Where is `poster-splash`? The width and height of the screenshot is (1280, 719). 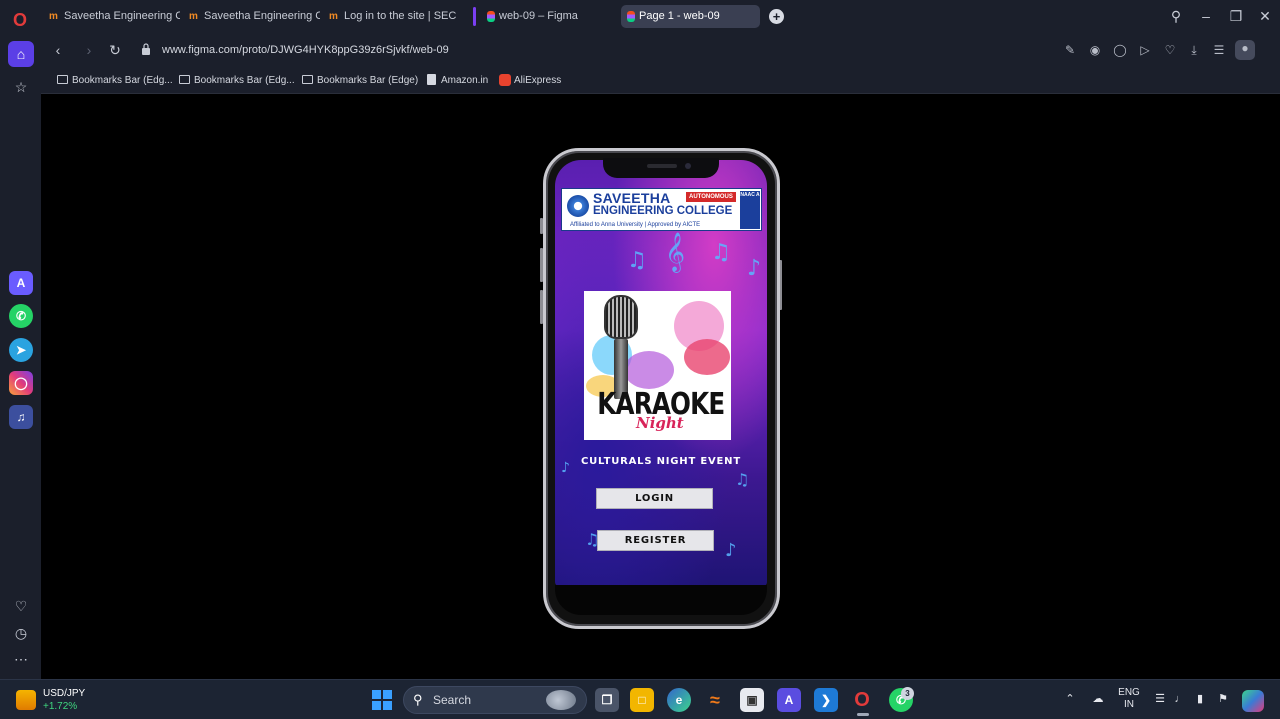
poster-splash is located at coordinates (649, 370).